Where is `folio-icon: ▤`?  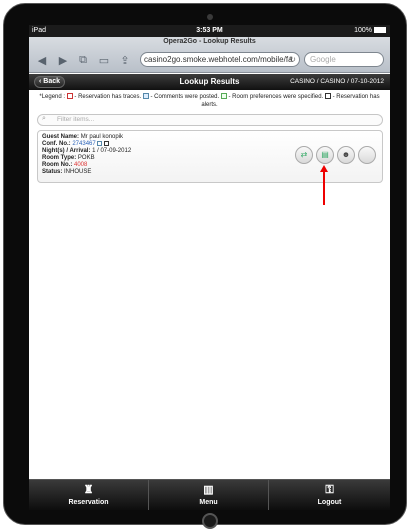 folio-icon: ▤ is located at coordinates (325, 154).